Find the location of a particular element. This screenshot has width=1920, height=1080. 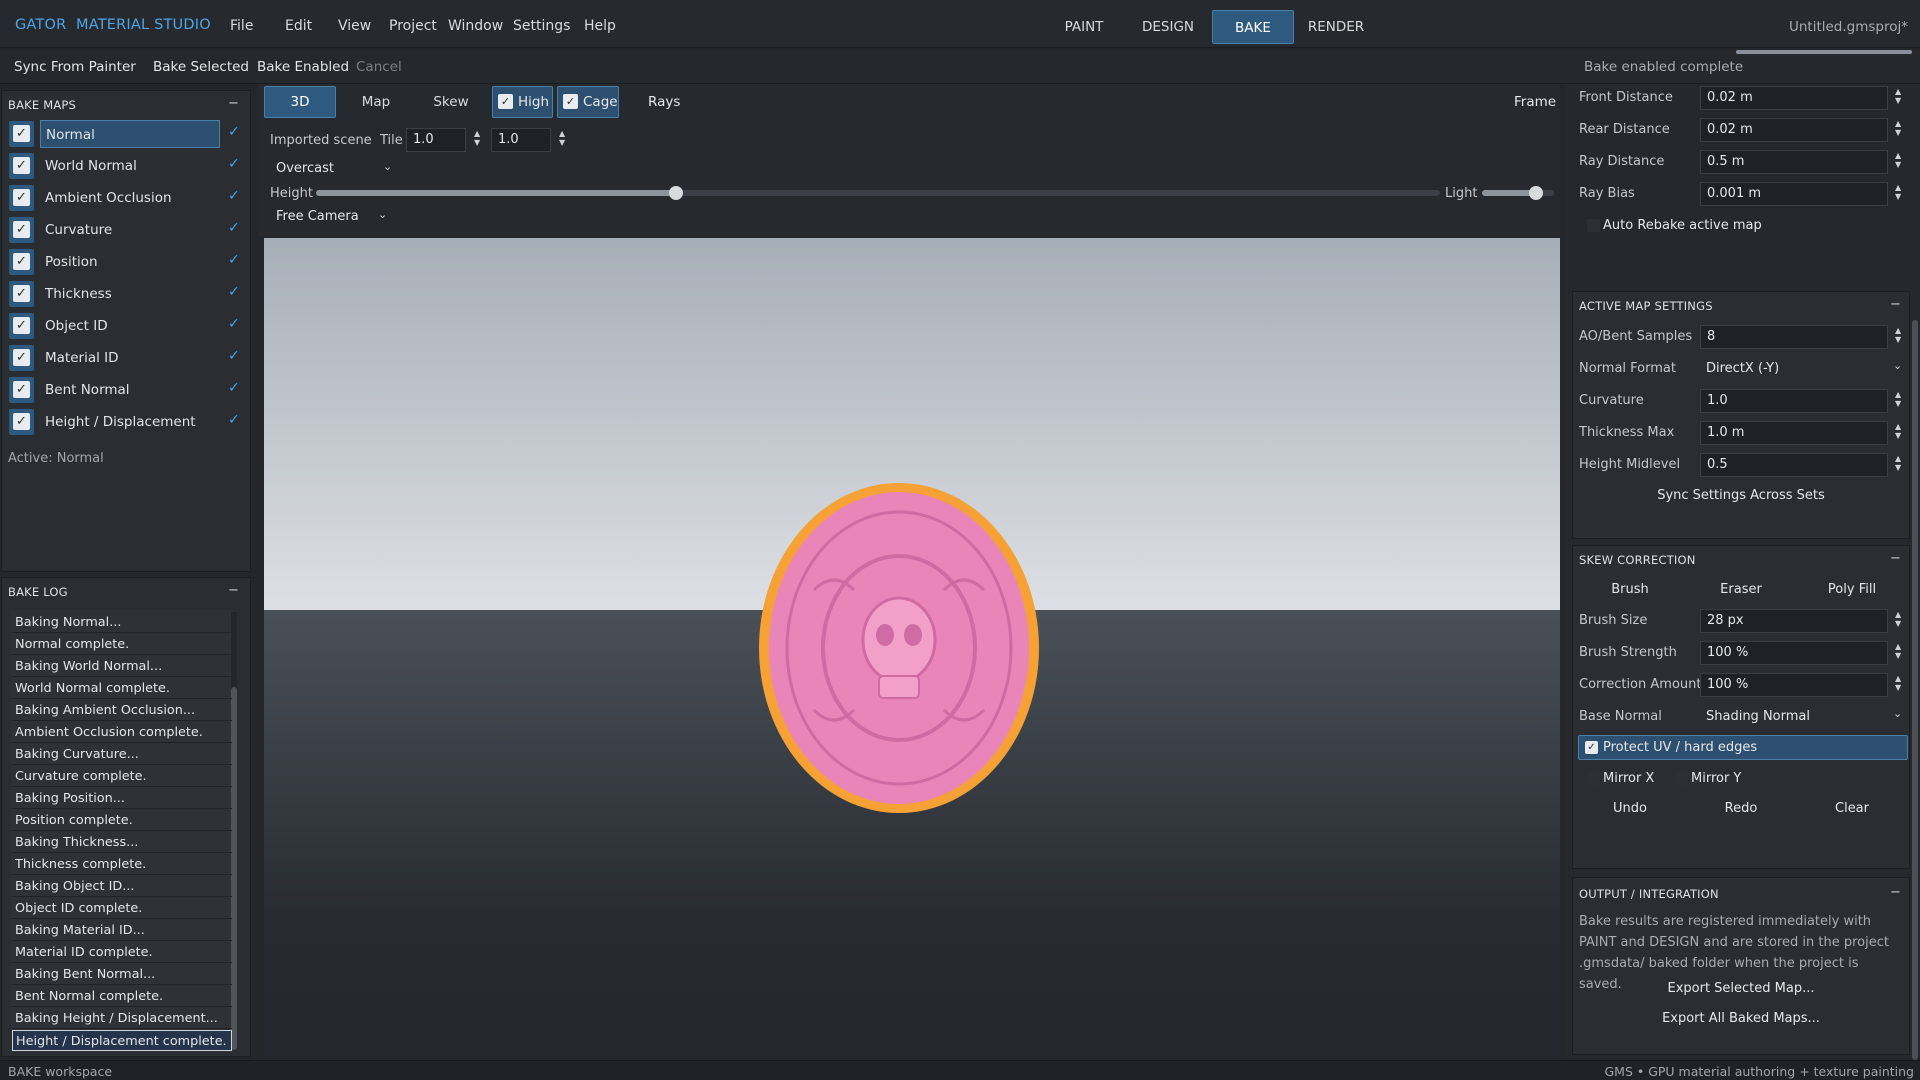

light-slider is located at coordinates (1518, 193).